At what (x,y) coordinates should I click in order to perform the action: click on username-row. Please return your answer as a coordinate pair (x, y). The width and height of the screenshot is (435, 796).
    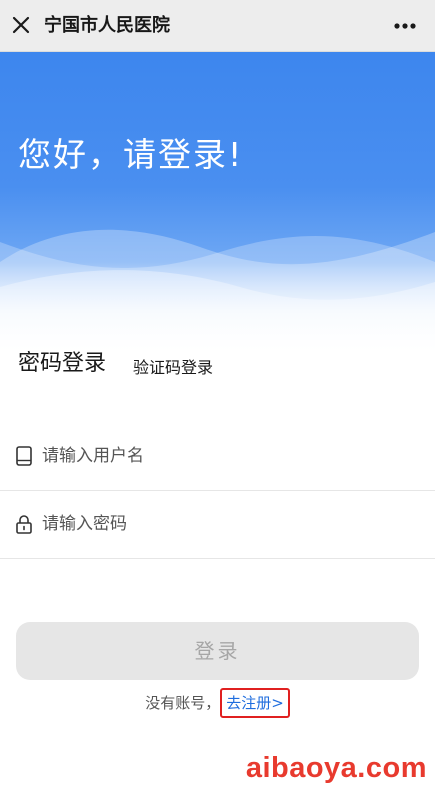
    Looking at the image, I should click on (217, 457).